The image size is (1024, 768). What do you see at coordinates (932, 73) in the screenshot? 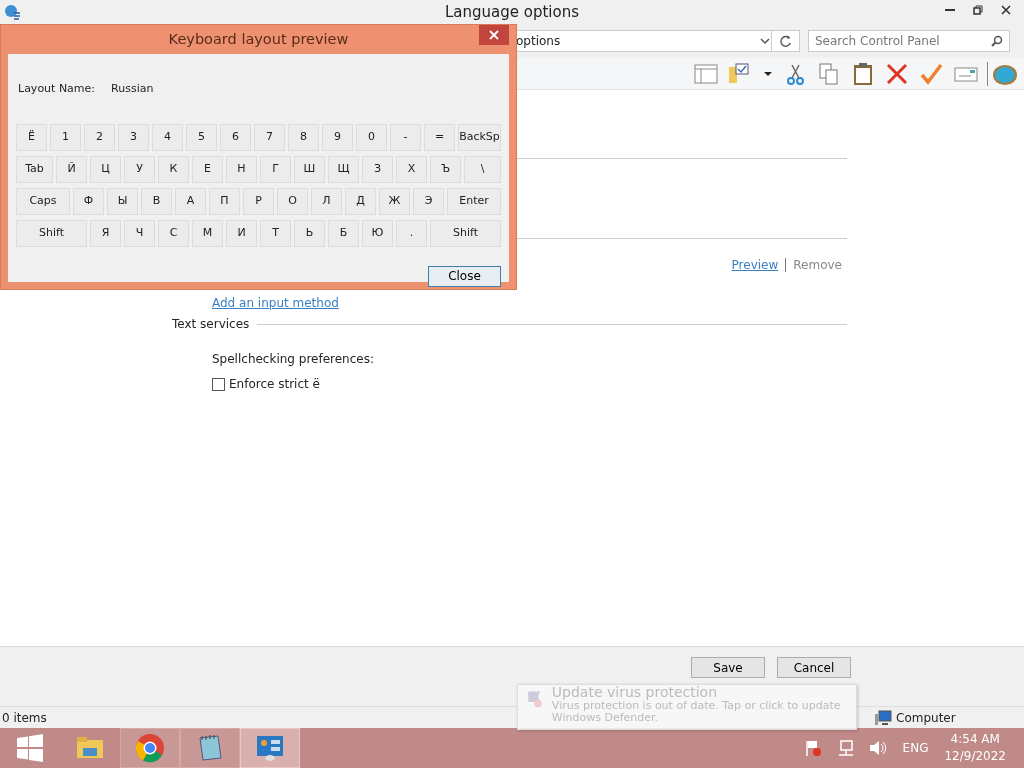
I see `check-icon` at bounding box center [932, 73].